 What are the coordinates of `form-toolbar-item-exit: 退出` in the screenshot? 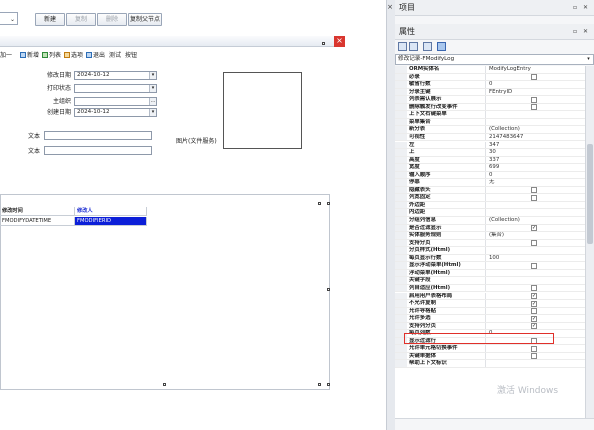 It's located at (95, 56).